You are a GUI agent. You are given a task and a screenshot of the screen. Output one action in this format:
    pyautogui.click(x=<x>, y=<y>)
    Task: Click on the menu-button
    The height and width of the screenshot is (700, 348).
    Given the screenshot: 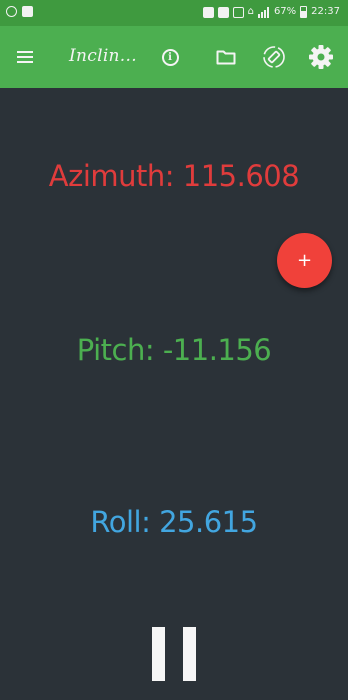 What is the action you would take?
    pyautogui.click(x=25, y=57)
    